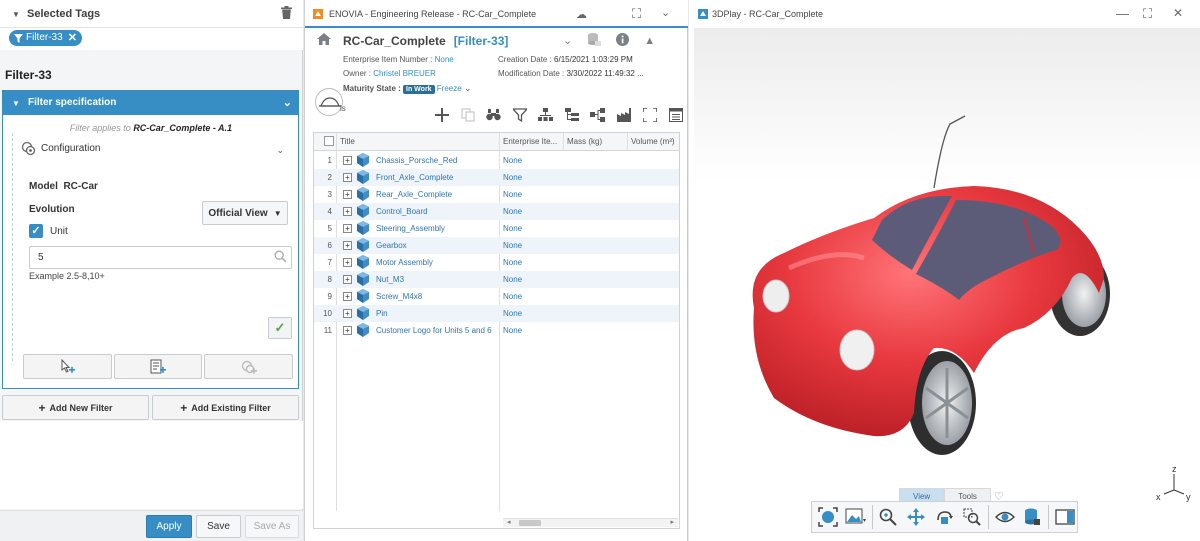  I want to click on database-view-icon, so click(1032, 517).